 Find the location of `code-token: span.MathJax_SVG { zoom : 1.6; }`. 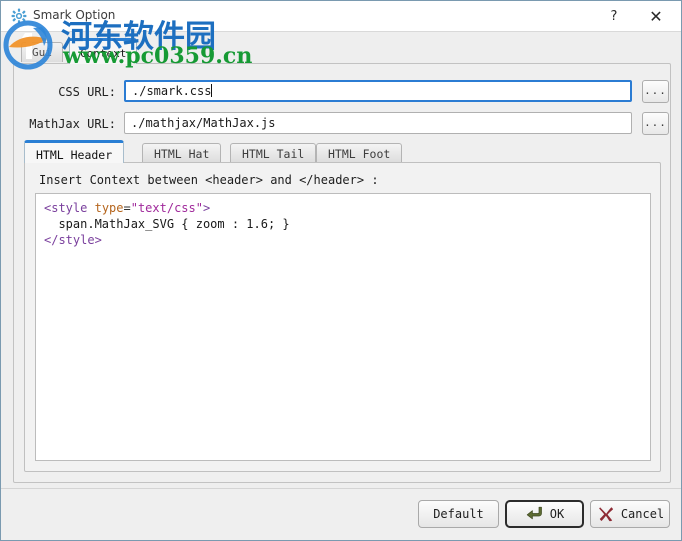

code-token: span.MathJax_SVG { zoom : 1.6; } is located at coordinates (167, 224).